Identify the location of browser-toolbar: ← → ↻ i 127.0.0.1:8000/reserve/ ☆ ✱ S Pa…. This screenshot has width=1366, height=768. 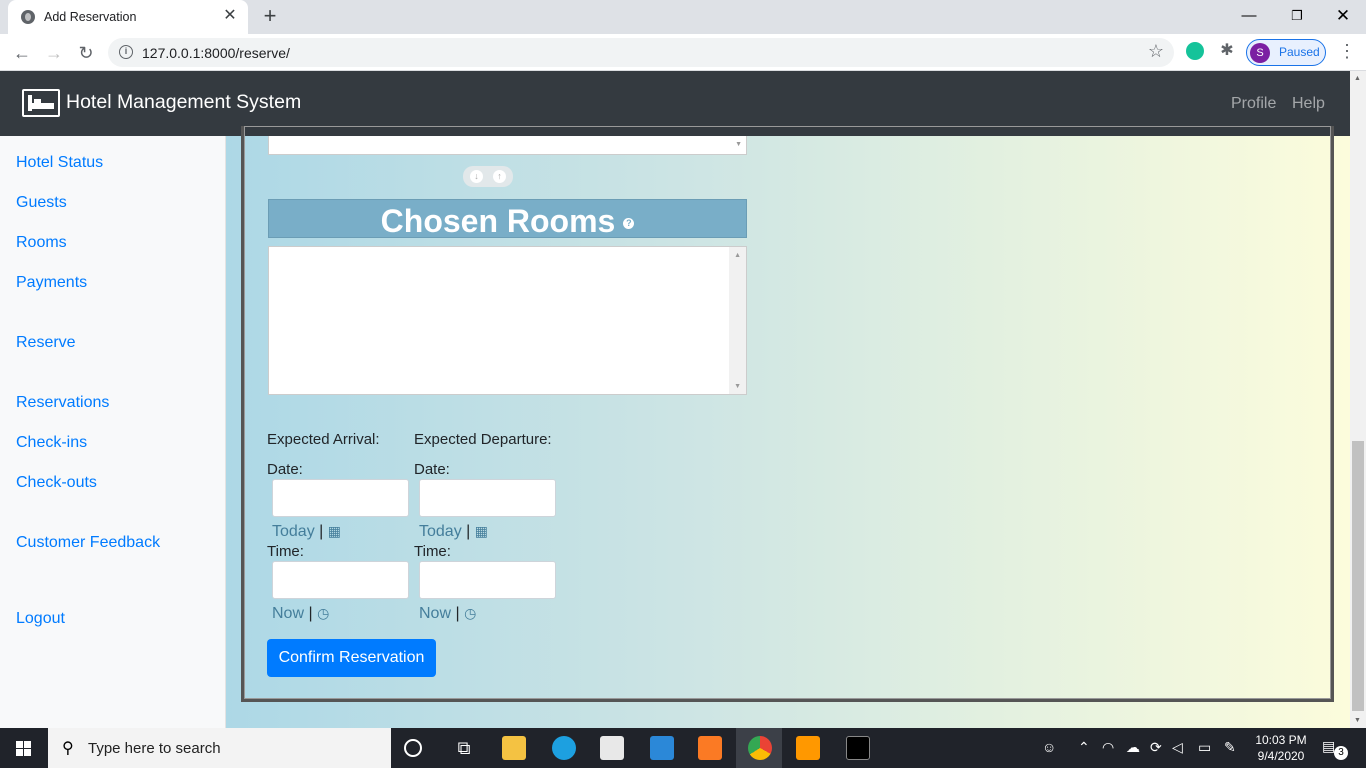
(683, 52).